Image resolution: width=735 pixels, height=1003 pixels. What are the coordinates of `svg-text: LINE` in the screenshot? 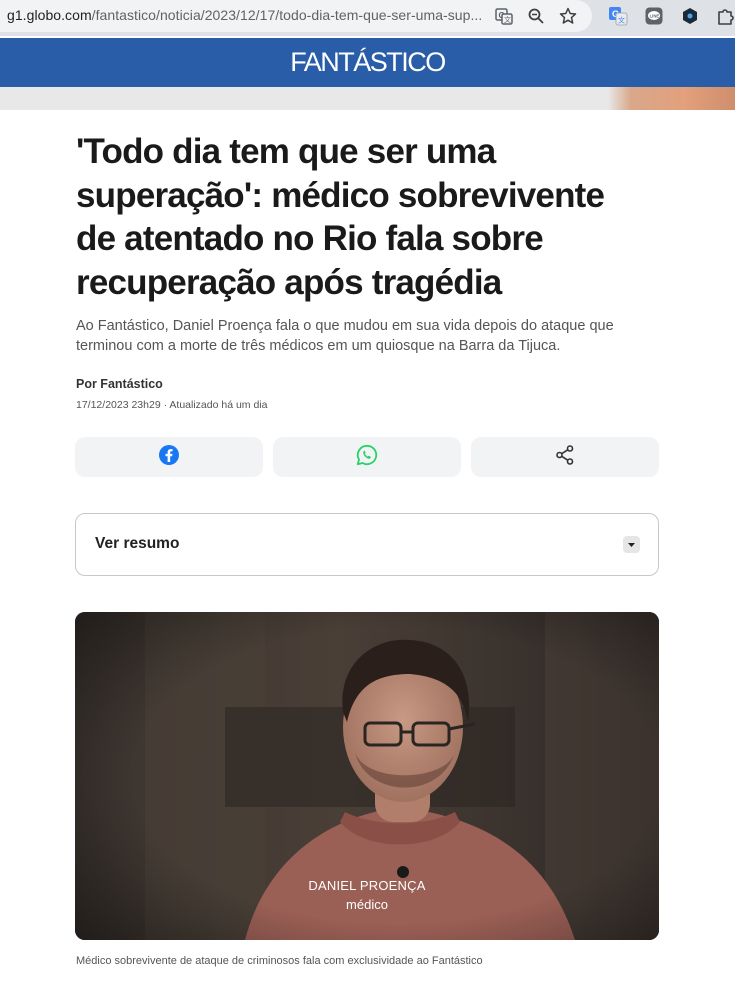 It's located at (655, 15).